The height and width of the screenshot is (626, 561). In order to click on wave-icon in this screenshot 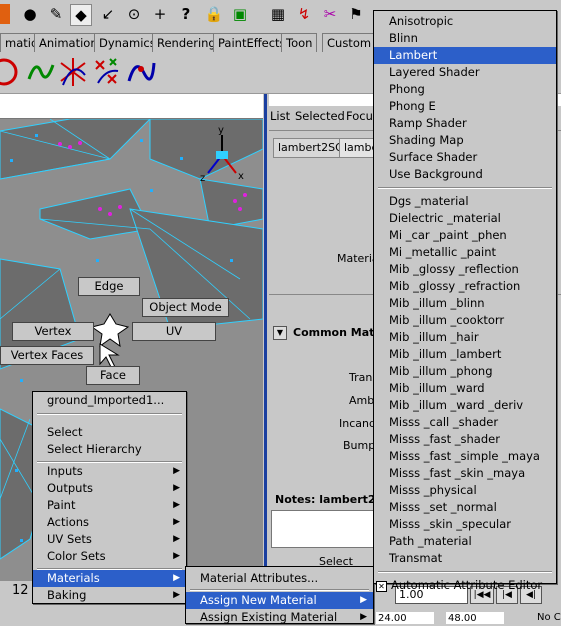, I will do `click(41, 72)`.